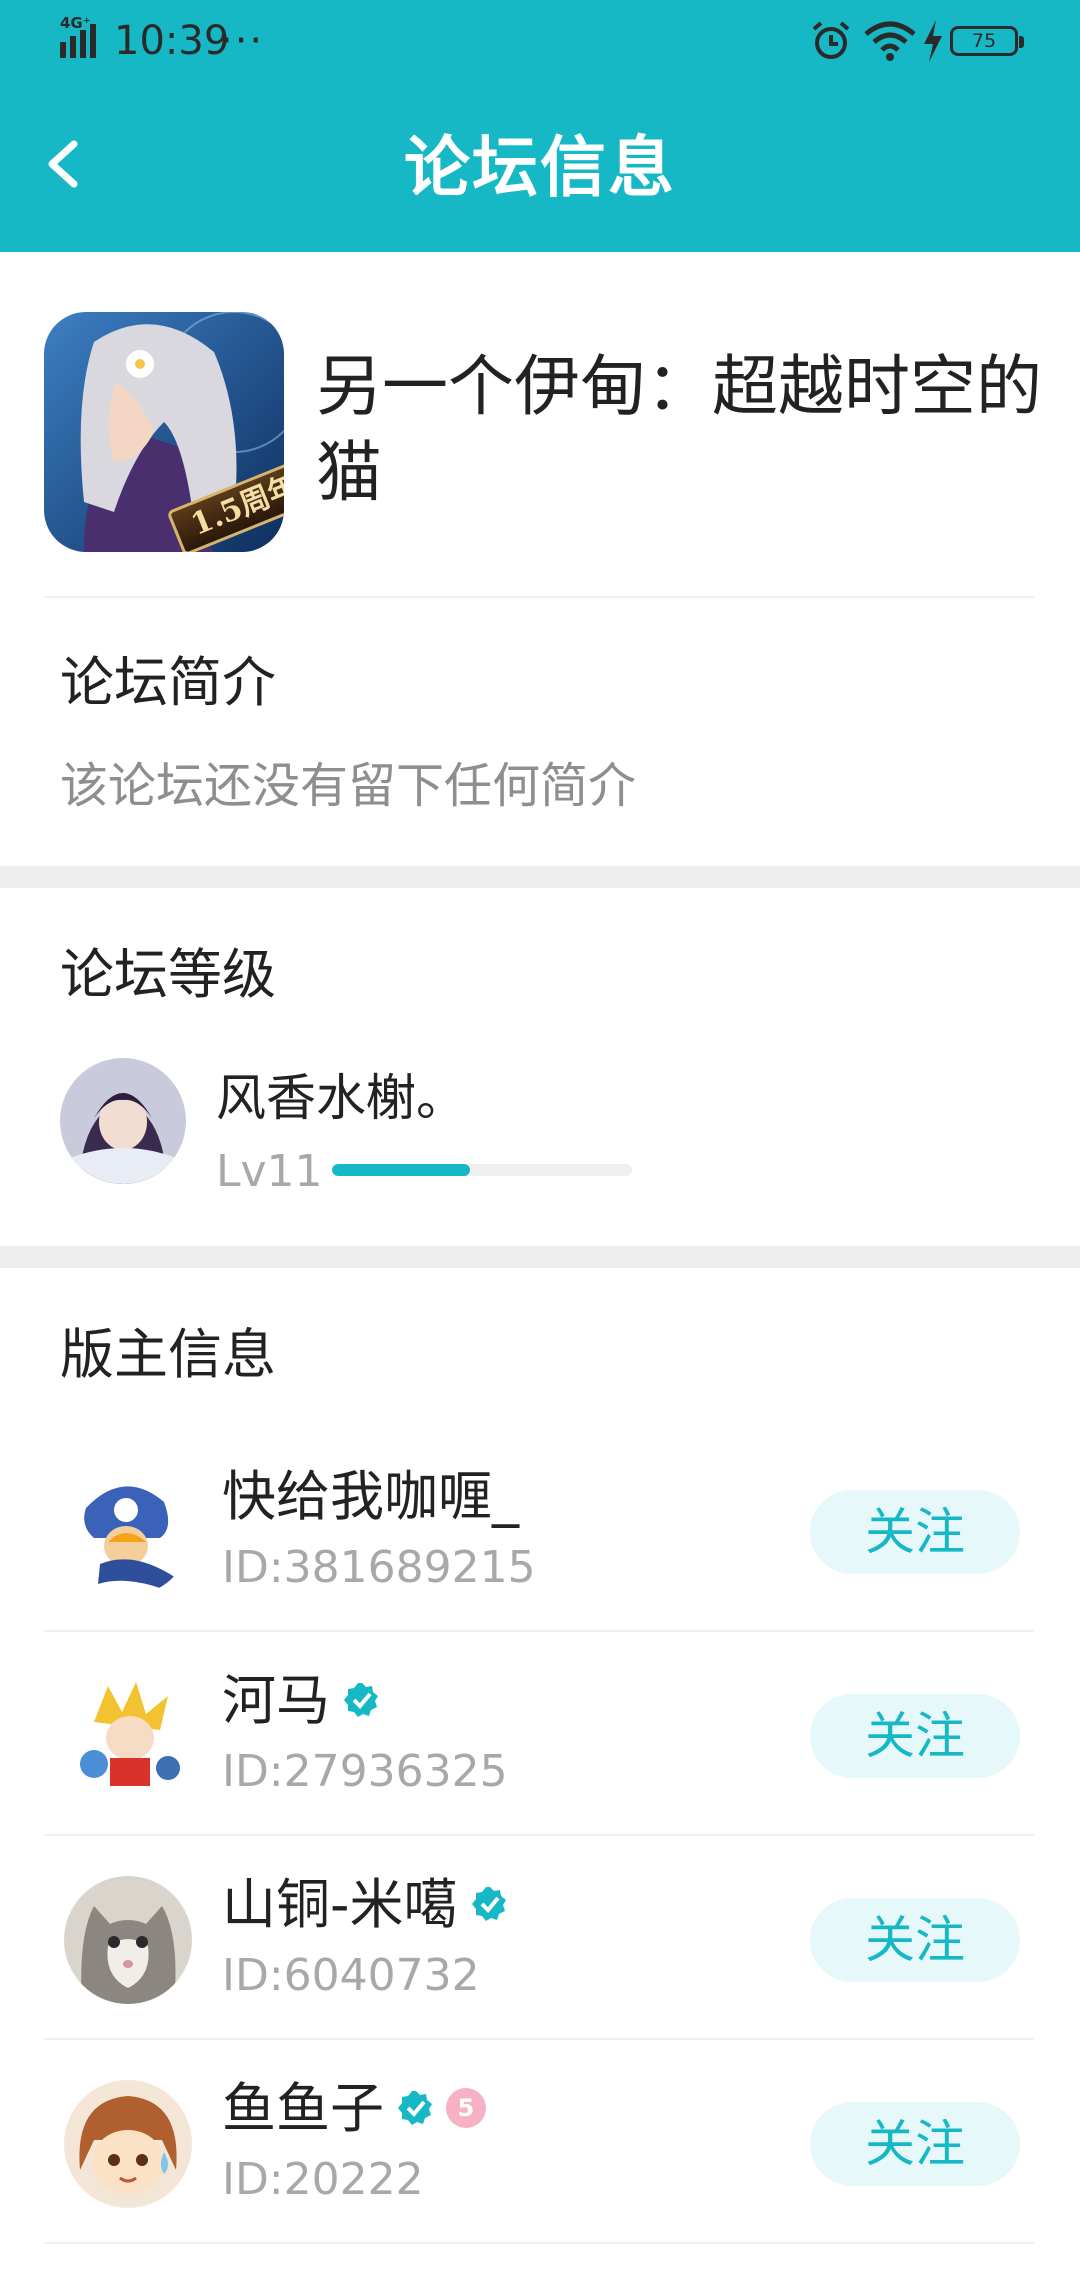 The width and height of the screenshot is (1080, 2280). What do you see at coordinates (168, 1354) in the screenshot?
I see `section-title-moderators: 版主信息` at bounding box center [168, 1354].